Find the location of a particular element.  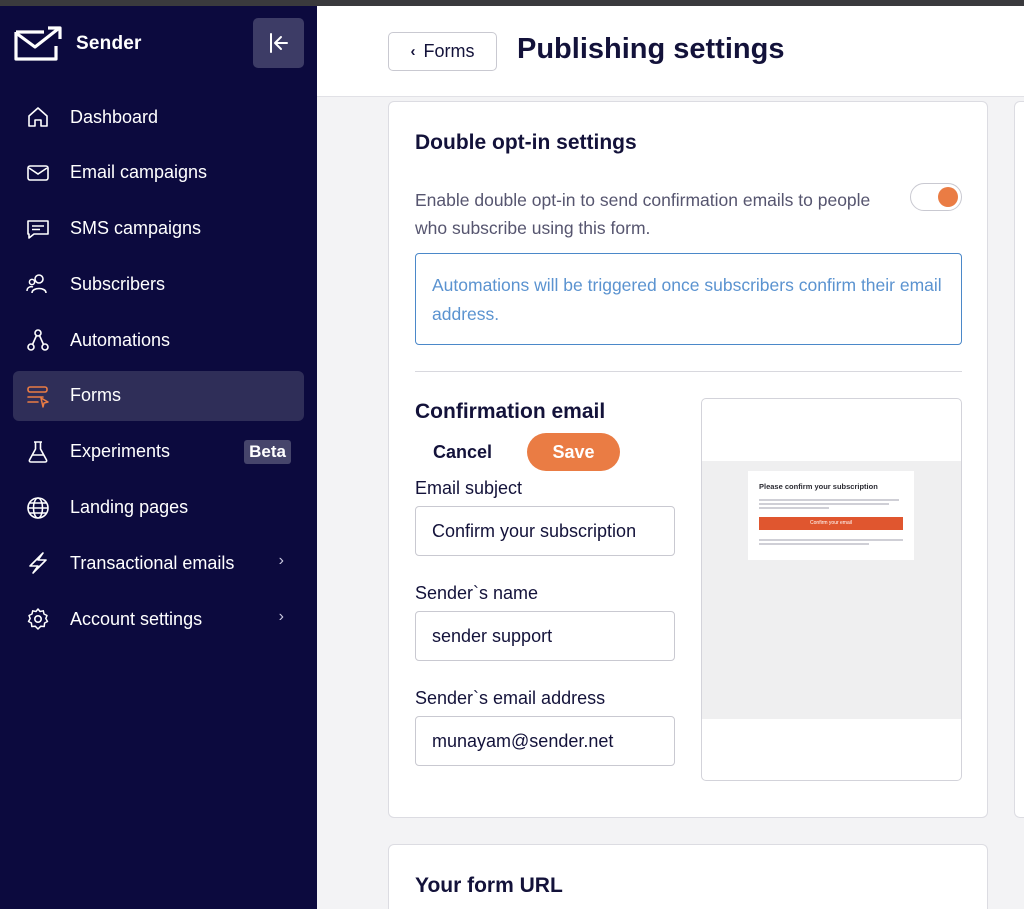

mail-icon is located at coordinates (37, 172).